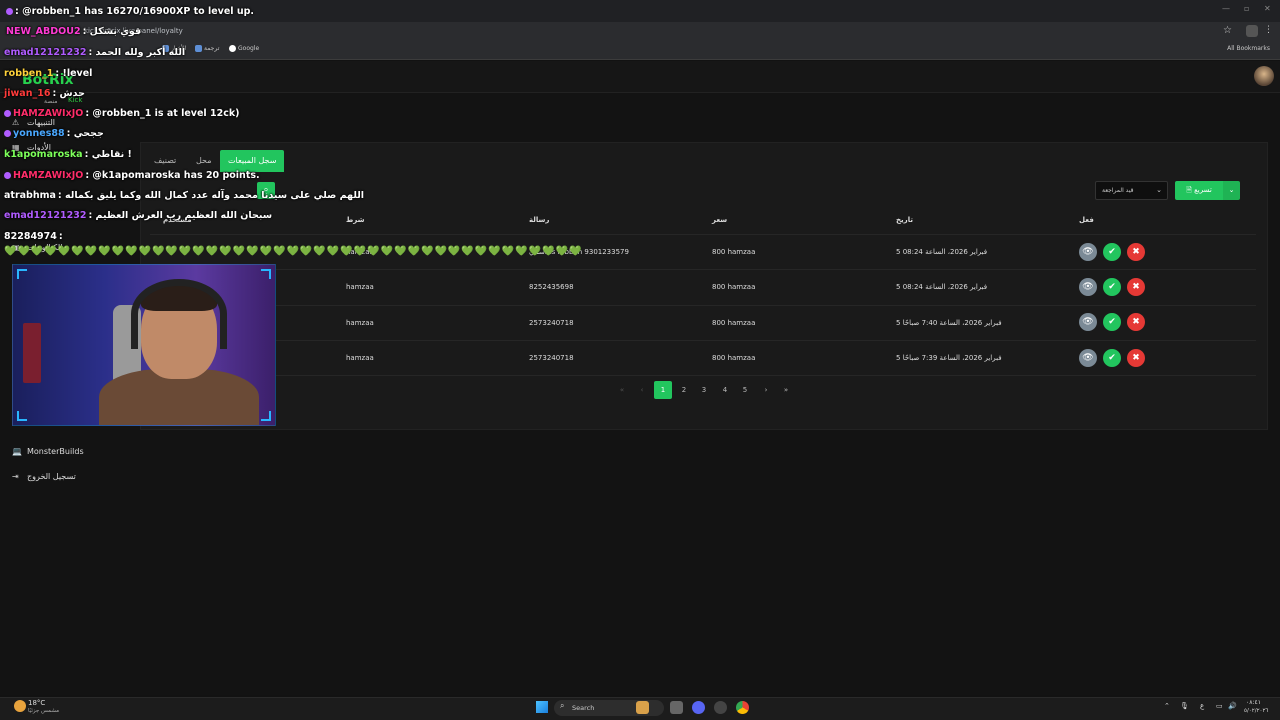  I want to click on bookmark-translate: ترجمة, so click(207, 48).